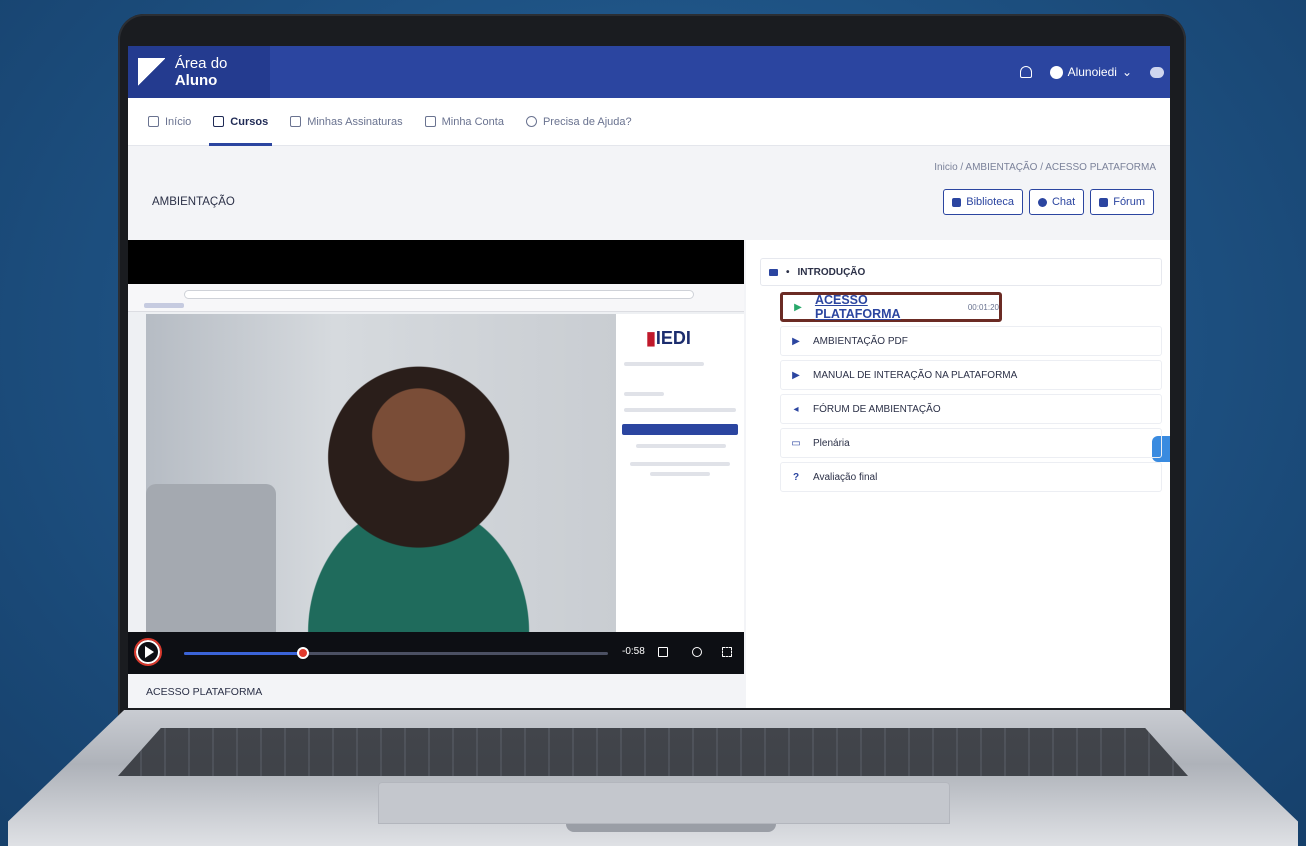  Describe the element at coordinates (877, 409) in the screenshot. I see `lesson-title: FÓRUM DE AMBIENTAÇÃO` at that location.